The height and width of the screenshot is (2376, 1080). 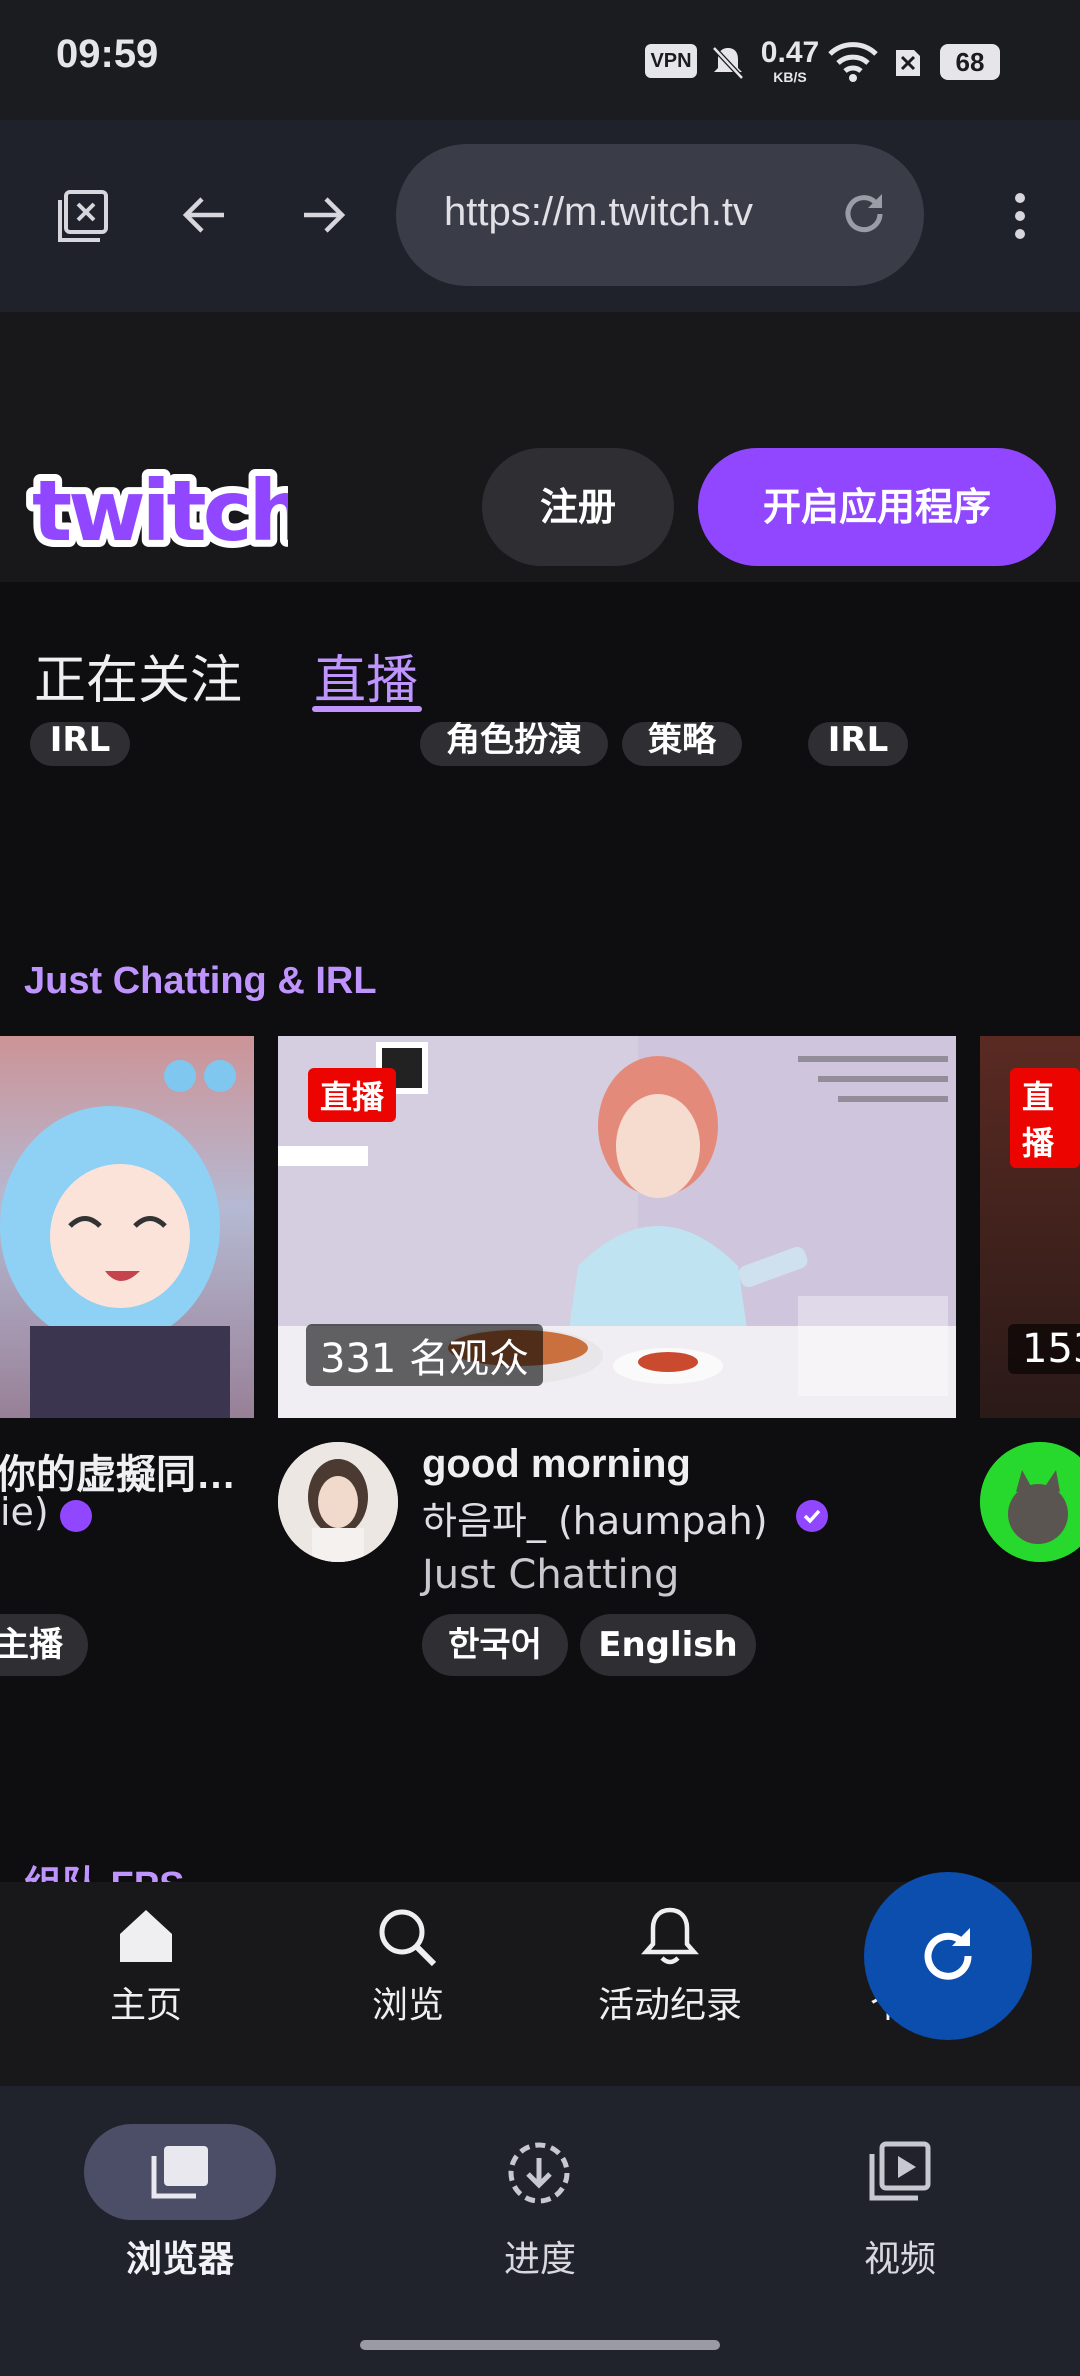 I want to click on close-tab-icon, so click(x=84, y=216).